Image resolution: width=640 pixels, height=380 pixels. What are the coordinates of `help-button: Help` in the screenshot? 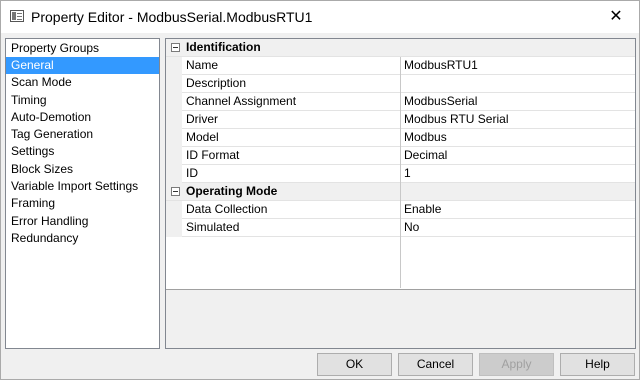 It's located at (597, 364).